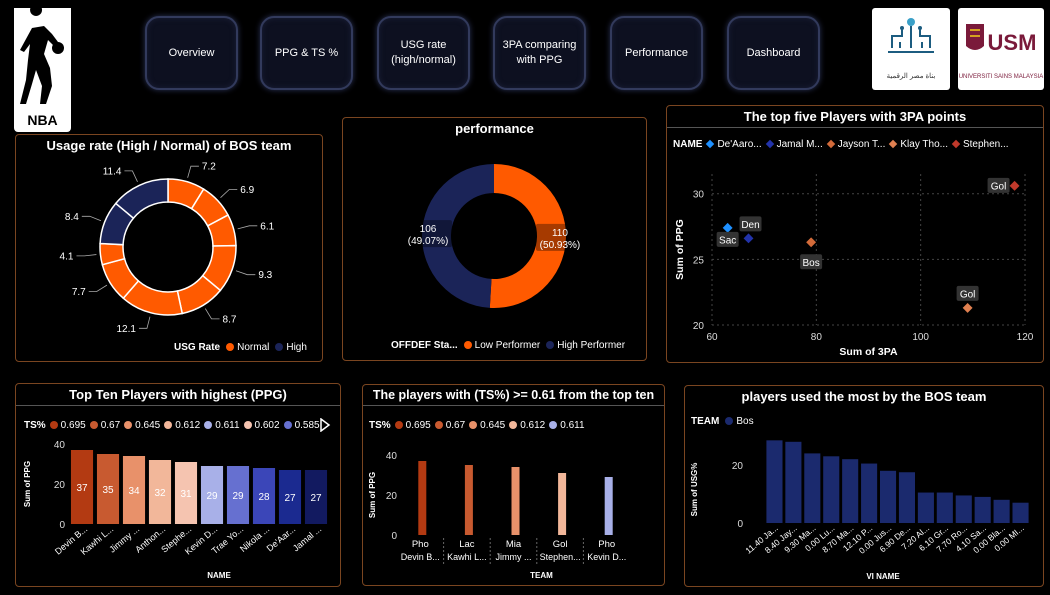  What do you see at coordinates (306, 53) in the screenshot?
I see `nav-ppg-ts-button: PPG & TS %` at bounding box center [306, 53].